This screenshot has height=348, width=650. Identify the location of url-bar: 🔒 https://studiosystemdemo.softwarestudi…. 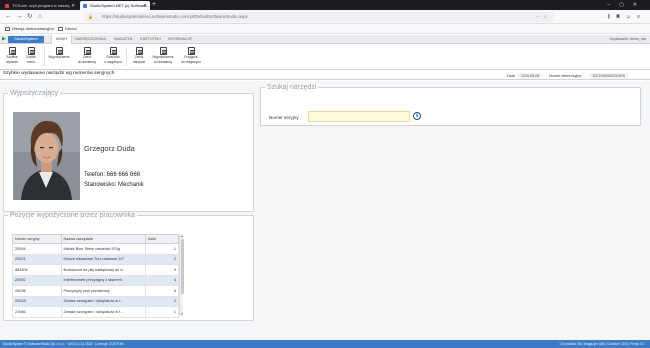
(319, 17).